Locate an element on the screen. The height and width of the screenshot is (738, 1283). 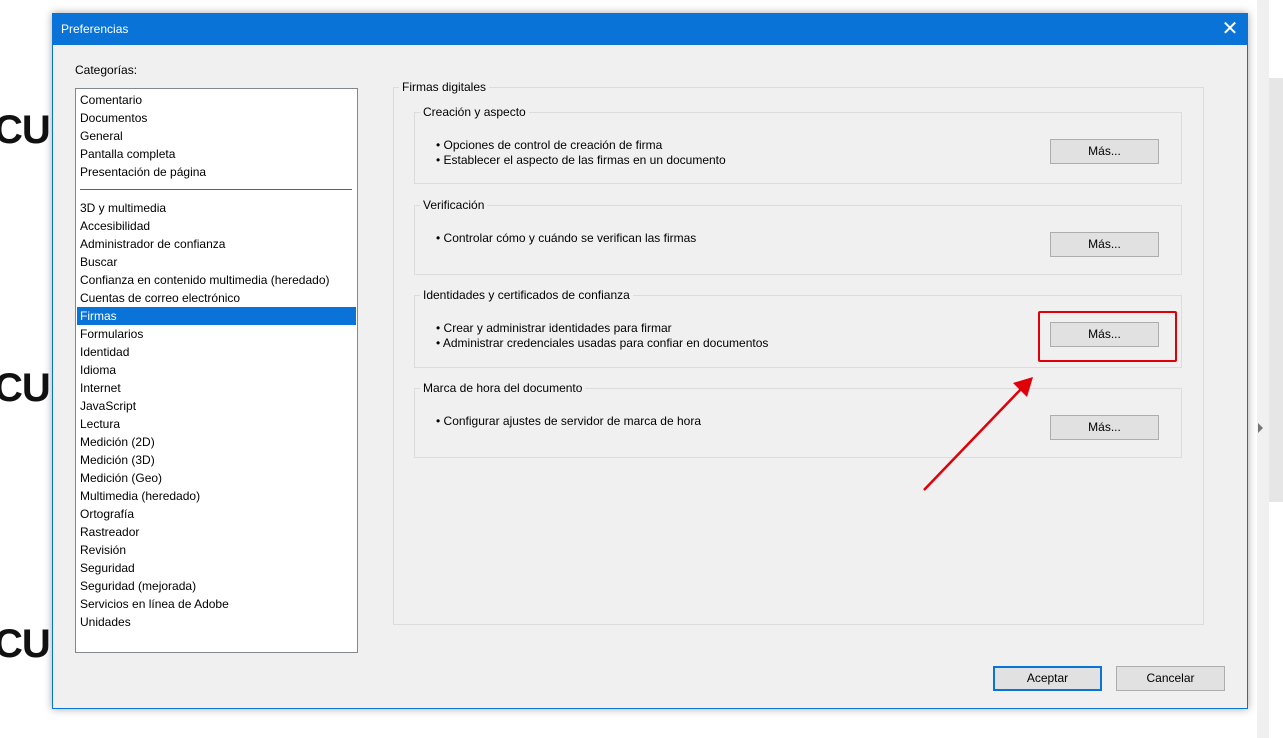
category-item-administrador-de-confianza: Administrador de confianza is located at coordinates (216, 244).